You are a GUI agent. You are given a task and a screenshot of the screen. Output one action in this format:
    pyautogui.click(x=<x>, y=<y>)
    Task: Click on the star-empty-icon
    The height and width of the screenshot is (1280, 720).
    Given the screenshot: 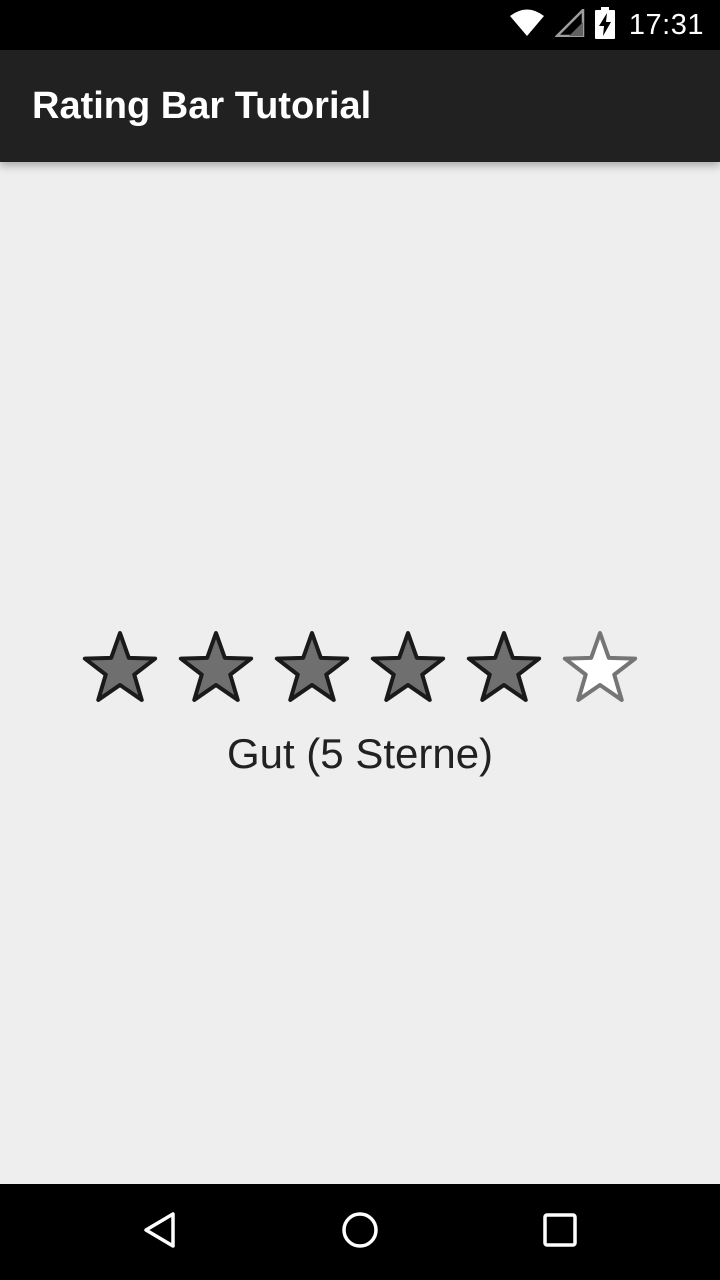 What is the action you would take?
    pyautogui.click(x=600, y=668)
    